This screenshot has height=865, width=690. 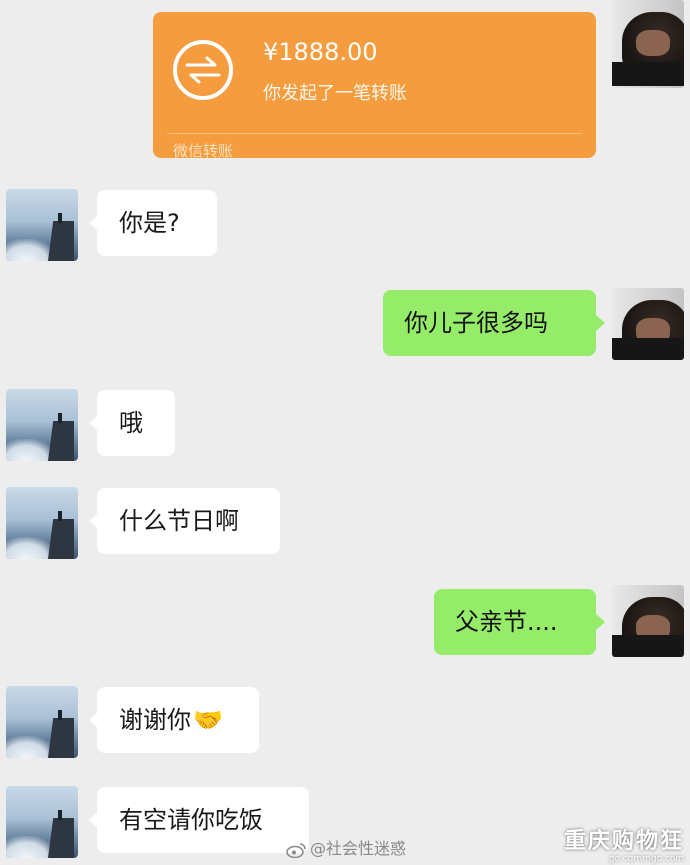 I want to click on transfer-card: ¥1888.00 你发起了一笔转账 微信转账, so click(x=374, y=85).